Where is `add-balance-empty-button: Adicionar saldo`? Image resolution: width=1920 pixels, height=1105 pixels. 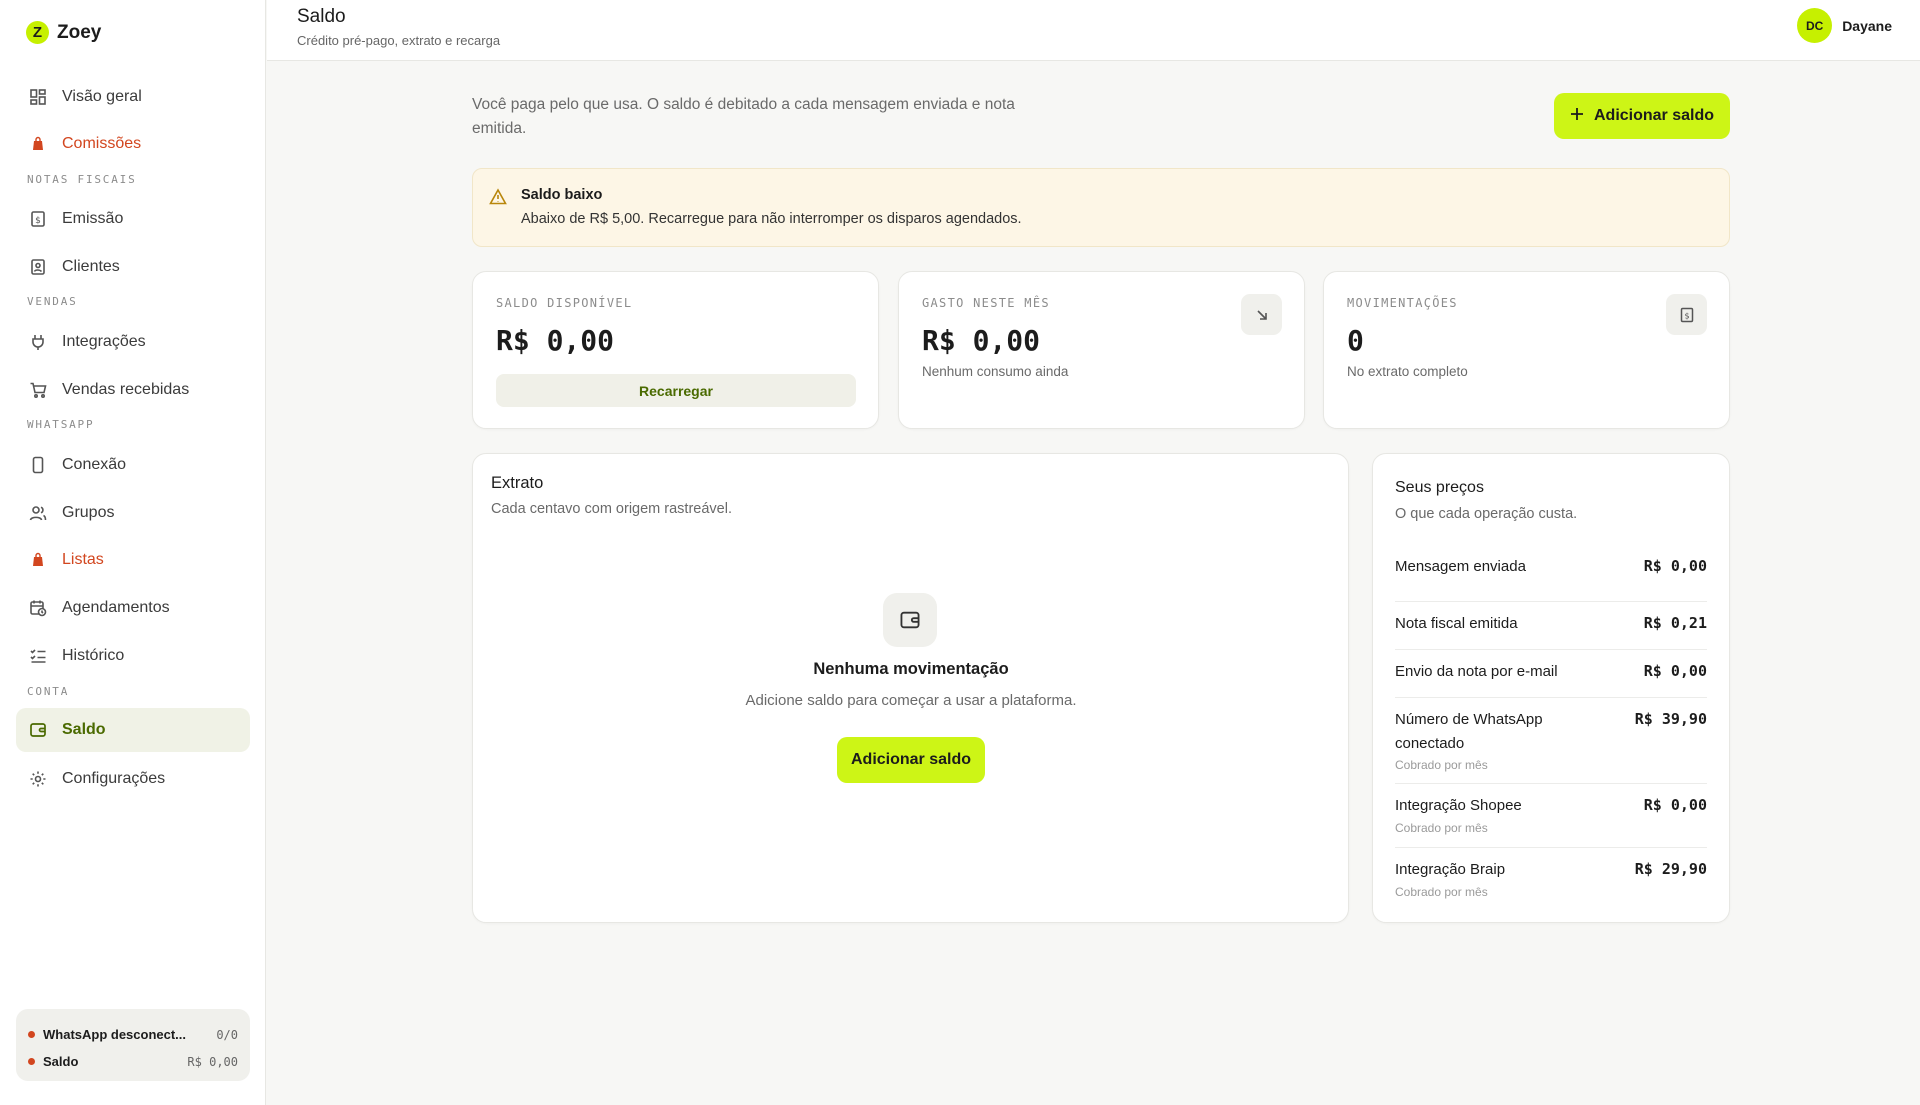
add-balance-empty-button: Adicionar saldo is located at coordinates (911, 760).